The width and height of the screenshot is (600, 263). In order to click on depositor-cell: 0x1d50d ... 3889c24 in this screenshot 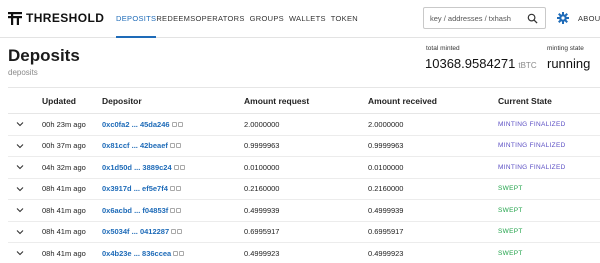, I will do `click(173, 167)`.